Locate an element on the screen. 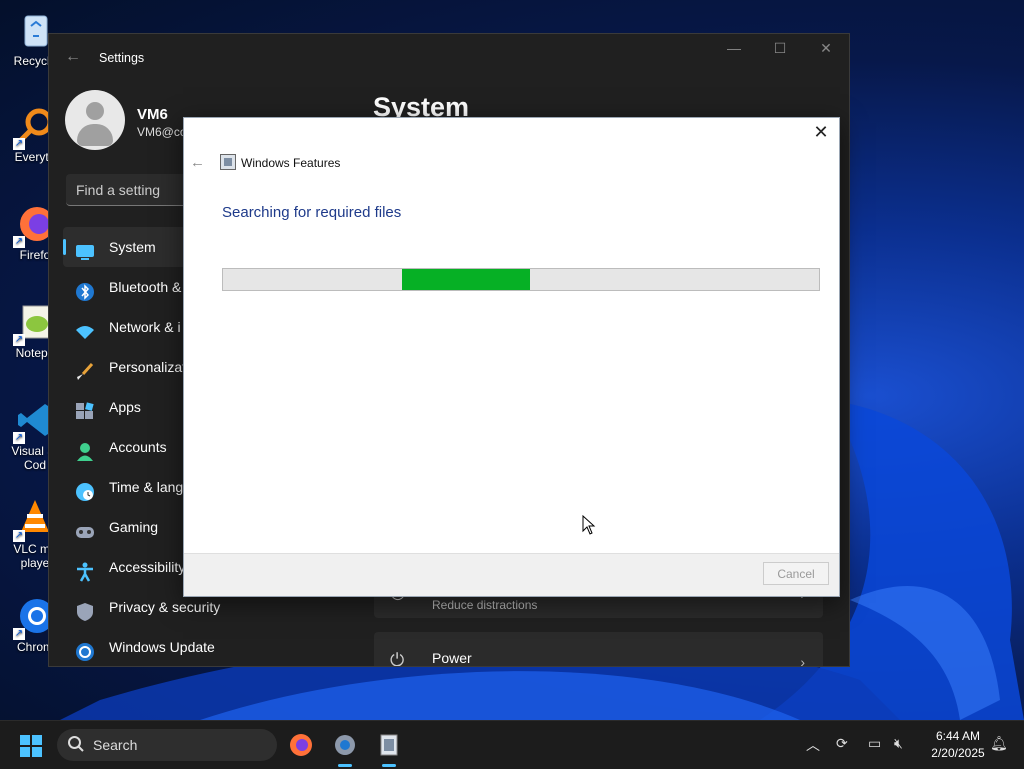  start-button is located at coordinates (31, 746).